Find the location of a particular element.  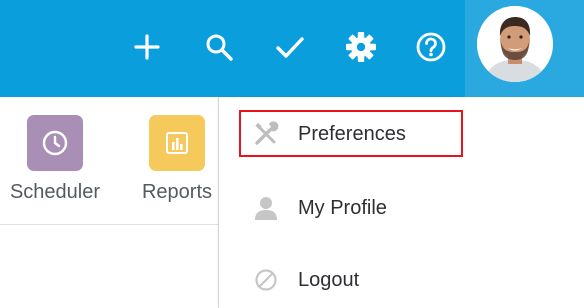

plus-icon is located at coordinates (147, 47).